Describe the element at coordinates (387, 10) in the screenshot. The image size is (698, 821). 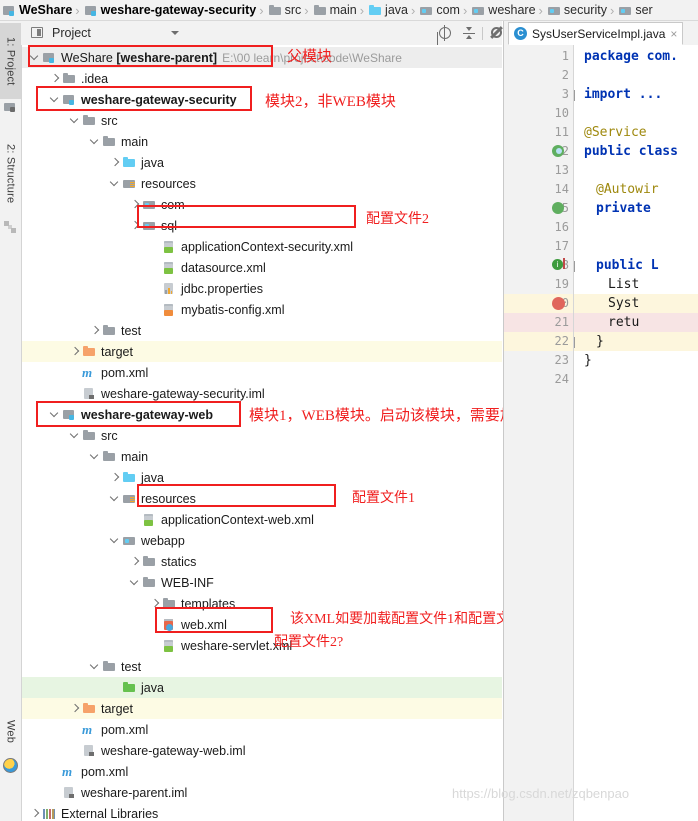
I see `breadcrumb-item-java: java` at that location.